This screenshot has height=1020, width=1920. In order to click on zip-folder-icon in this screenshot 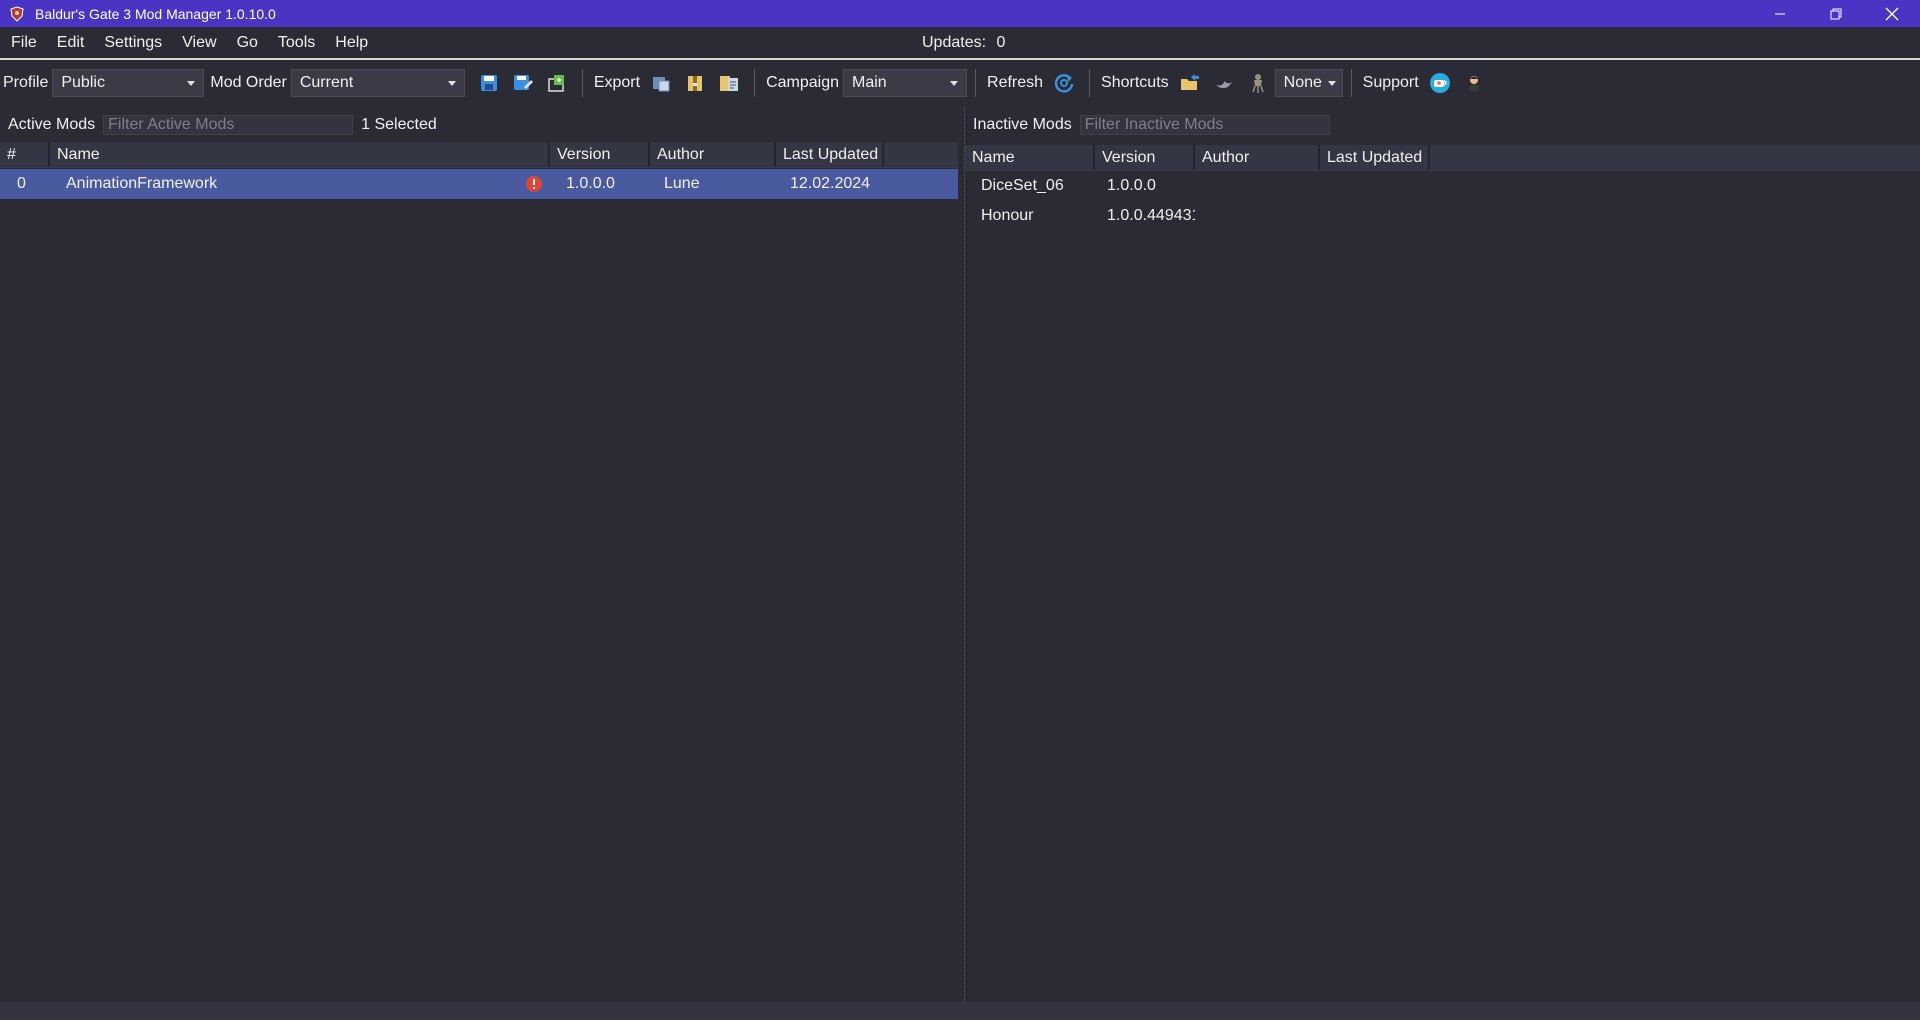, I will do `click(695, 83)`.